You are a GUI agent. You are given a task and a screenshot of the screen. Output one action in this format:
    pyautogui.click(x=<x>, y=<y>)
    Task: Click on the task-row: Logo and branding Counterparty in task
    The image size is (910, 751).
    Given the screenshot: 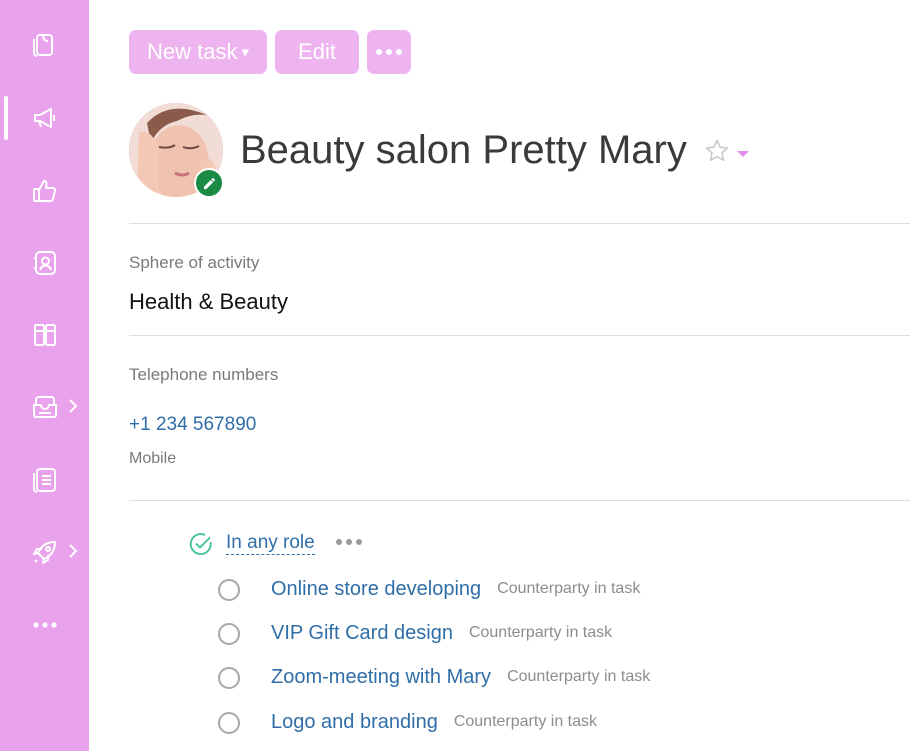 What is the action you would take?
    pyautogui.click(x=407, y=722)
    